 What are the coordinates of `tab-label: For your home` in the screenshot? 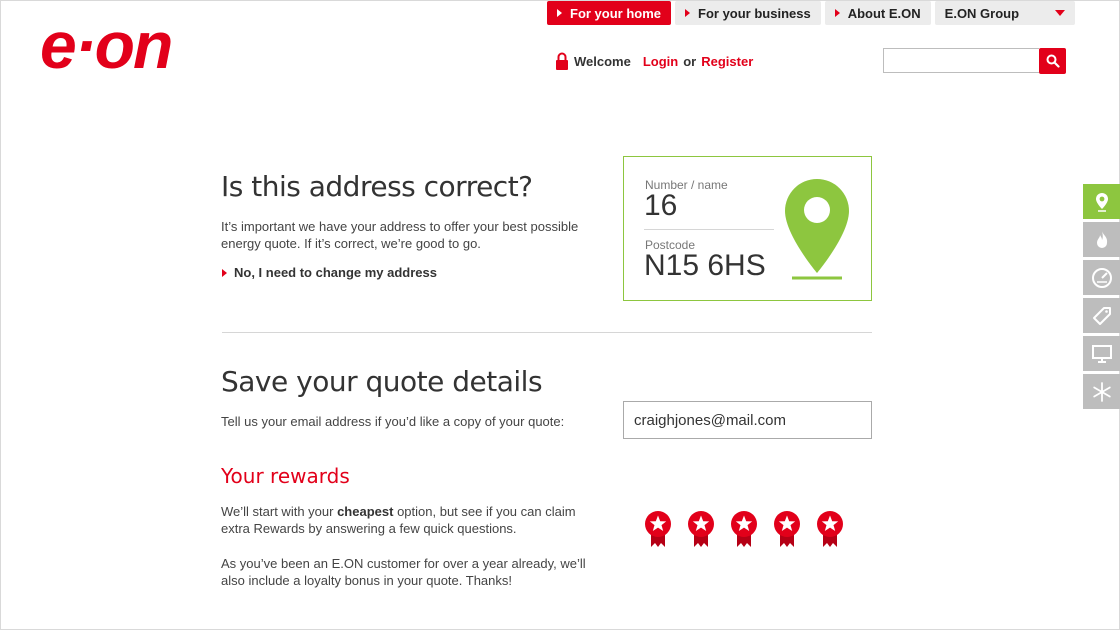 It's located at (616, 13).